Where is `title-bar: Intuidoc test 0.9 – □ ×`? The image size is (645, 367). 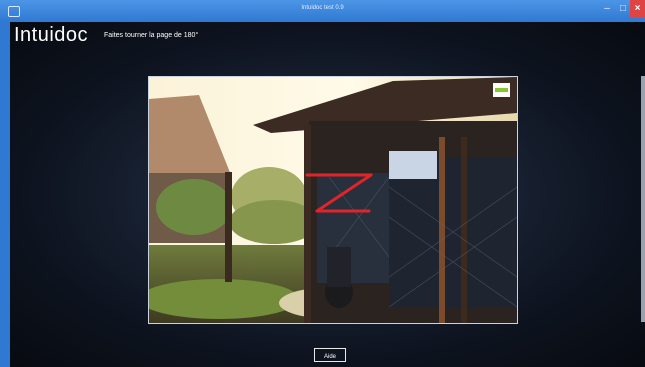 title-bar: Intuidoc test 0.9 – □ × is located at coordinates (322, 11).